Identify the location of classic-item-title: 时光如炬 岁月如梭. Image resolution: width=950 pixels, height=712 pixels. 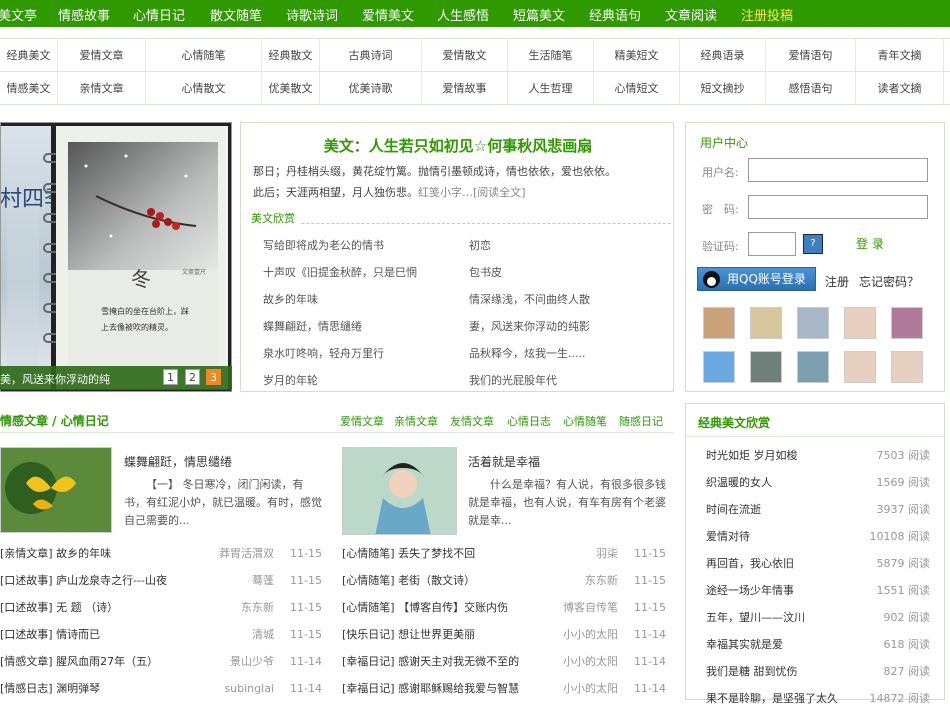
(752, 455).